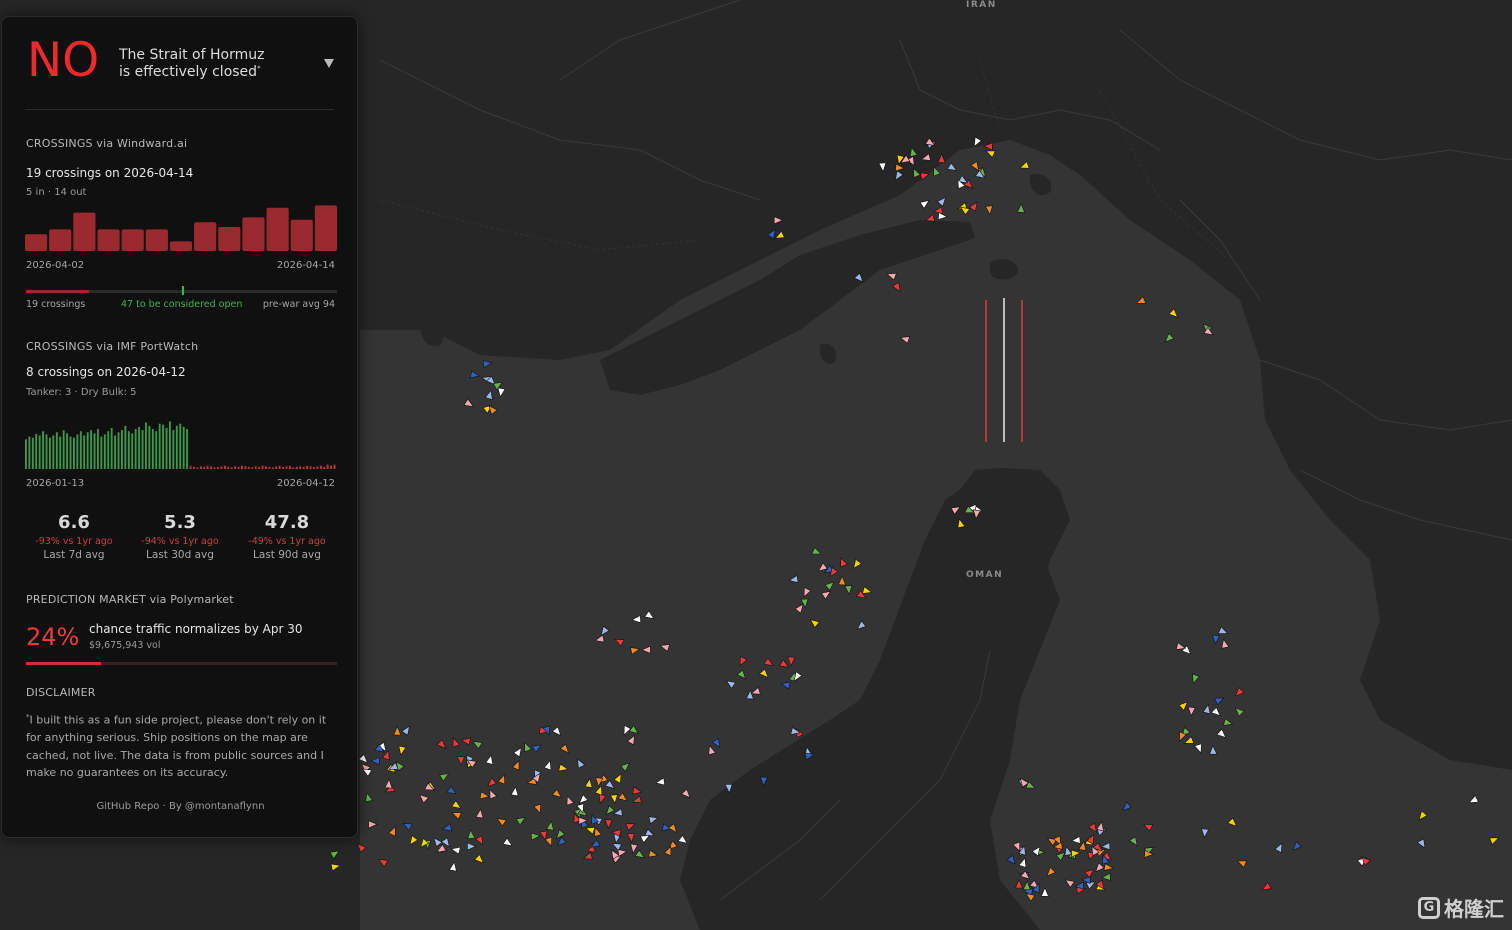 The width and height of the screenshot is (1512, 930). What do you see at coordinates (127, 806) in the screenshot?
I see `github-repo-link: GitHub Repo` at bounding box center [127, 806].